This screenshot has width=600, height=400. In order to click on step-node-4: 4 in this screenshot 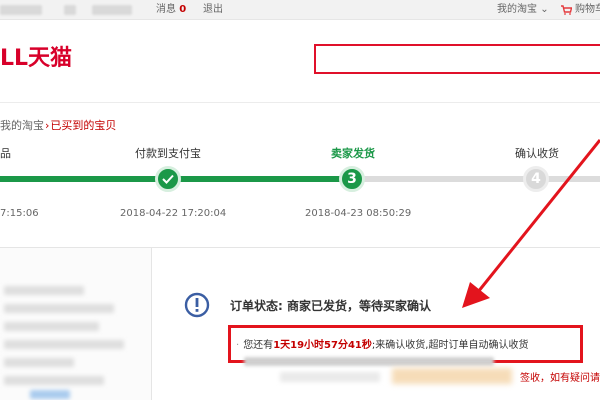, I will do `click(536, 179)`.